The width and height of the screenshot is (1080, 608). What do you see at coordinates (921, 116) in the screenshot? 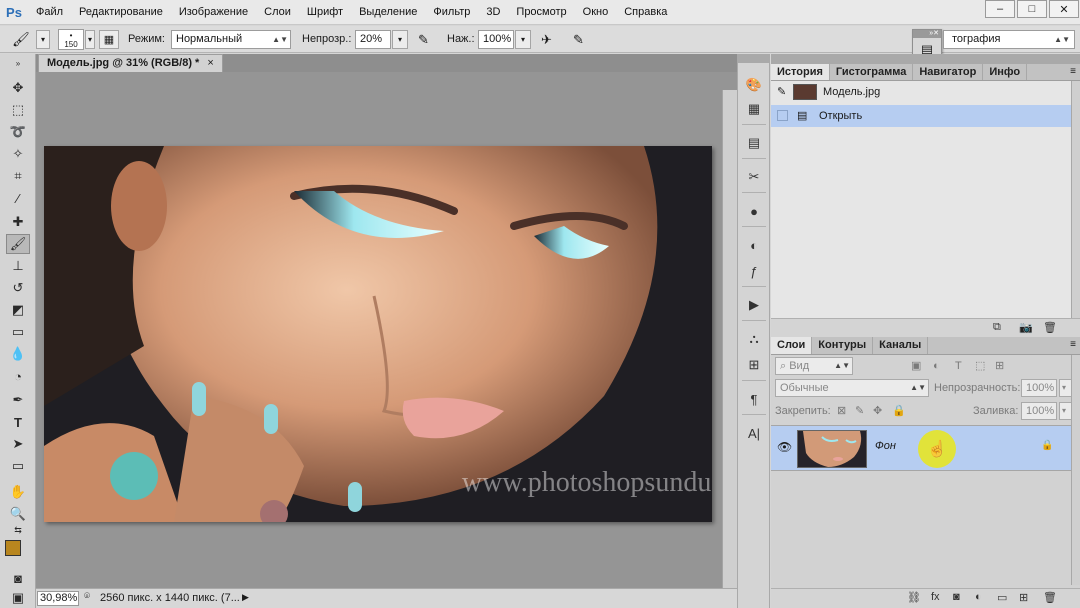
I see `history-state: ▤ Открыть` at bounding box center [921, 116].